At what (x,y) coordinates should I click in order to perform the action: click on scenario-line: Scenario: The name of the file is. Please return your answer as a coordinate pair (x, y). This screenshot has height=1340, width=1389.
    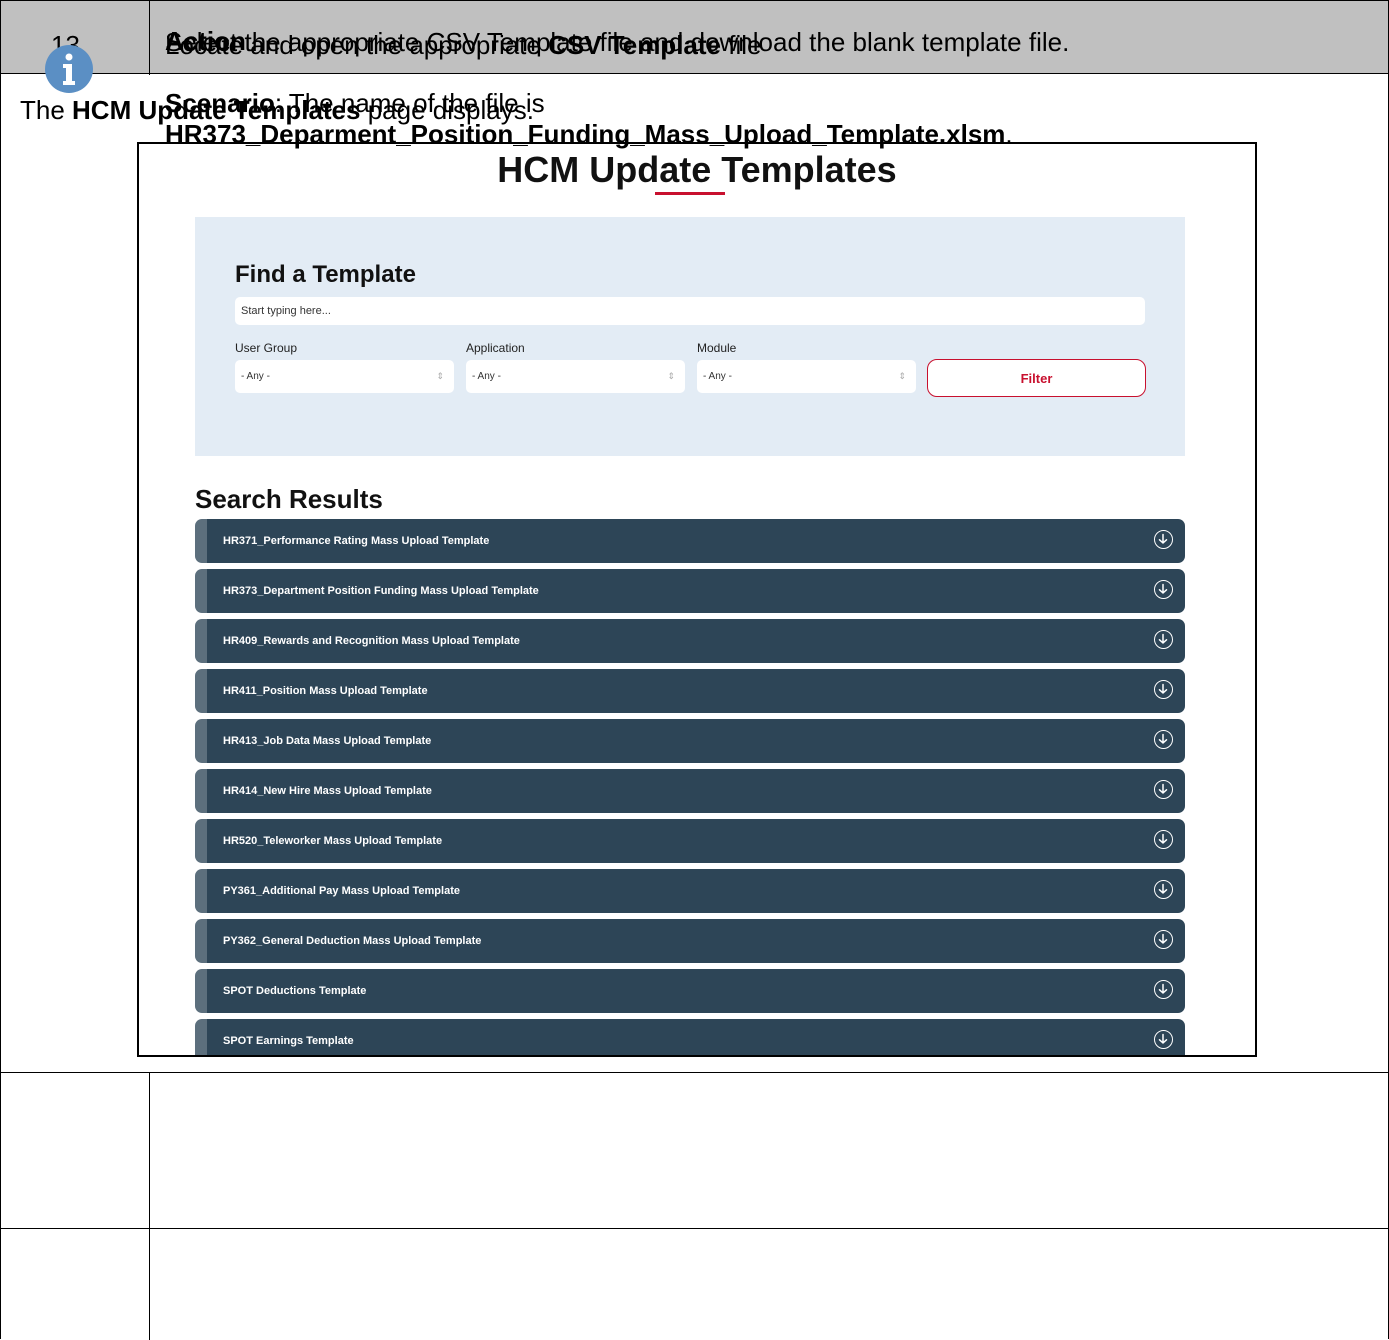
    Looking at the image, I should click on (355, 103).